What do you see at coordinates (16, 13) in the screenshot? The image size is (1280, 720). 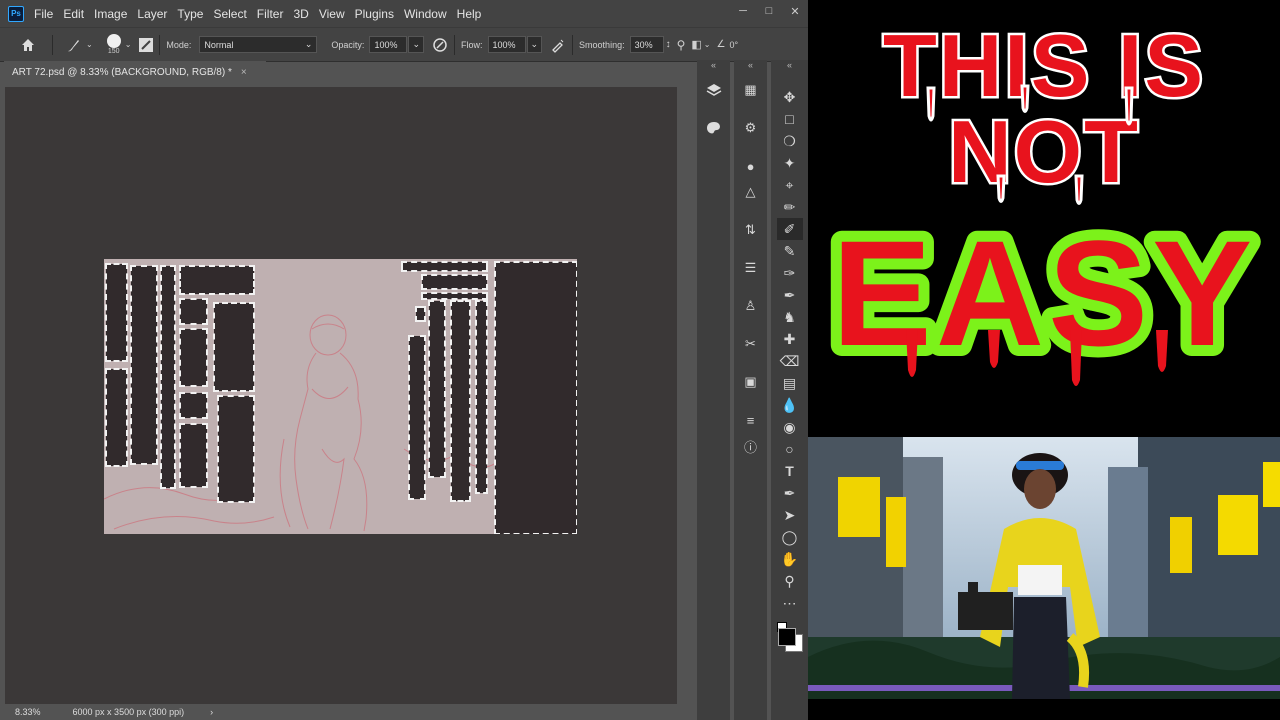 I see `photoshop-logo: Ps` at bounding box center [16, 13].